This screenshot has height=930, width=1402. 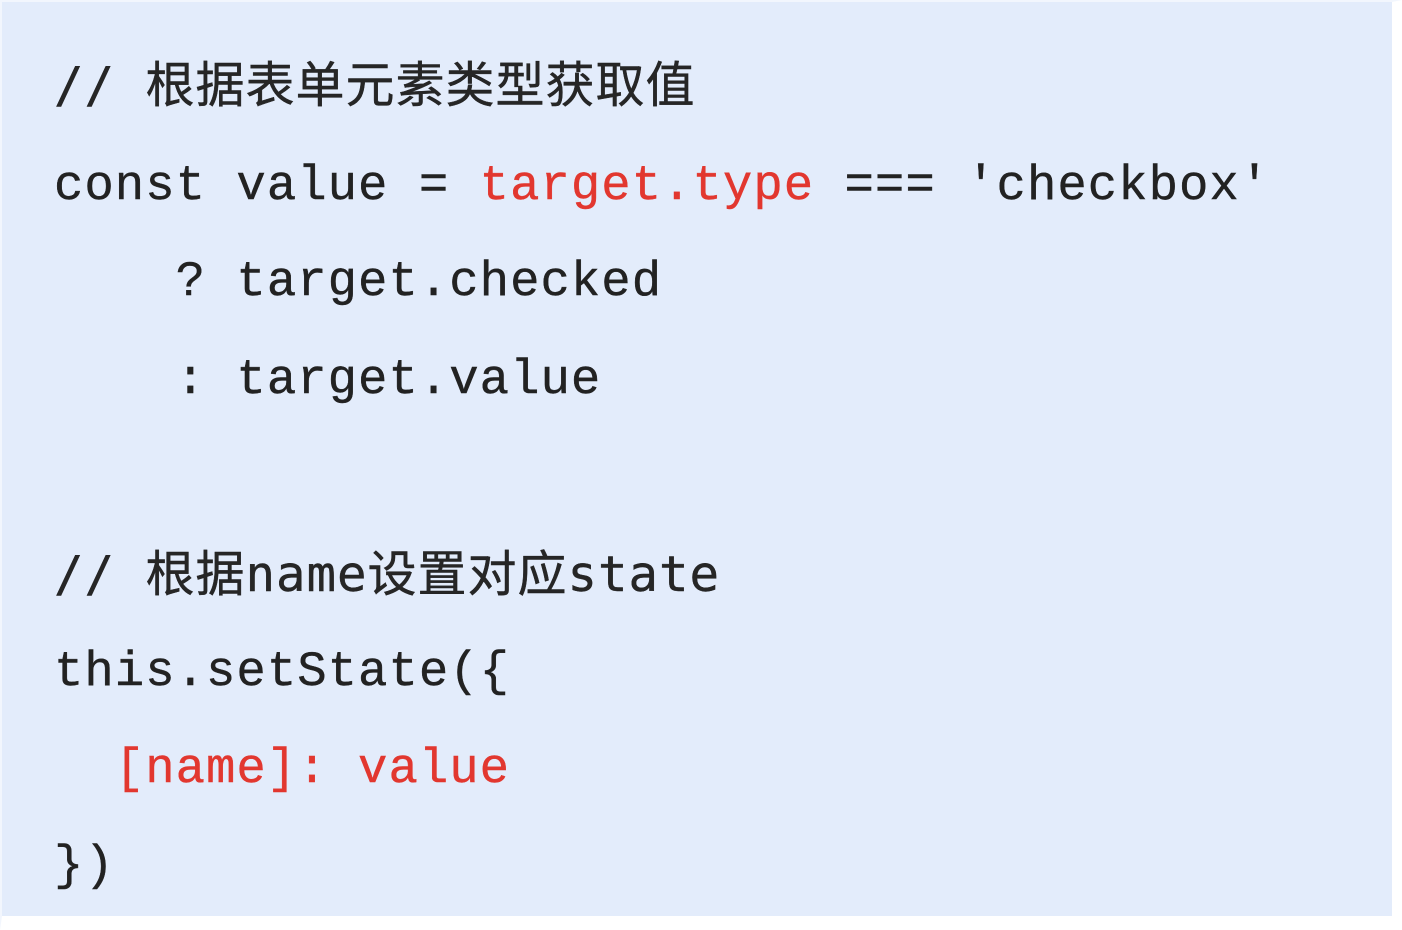 I want to click on code-comment-line: // 根据name设置对应state, so click(x=387, y=574).